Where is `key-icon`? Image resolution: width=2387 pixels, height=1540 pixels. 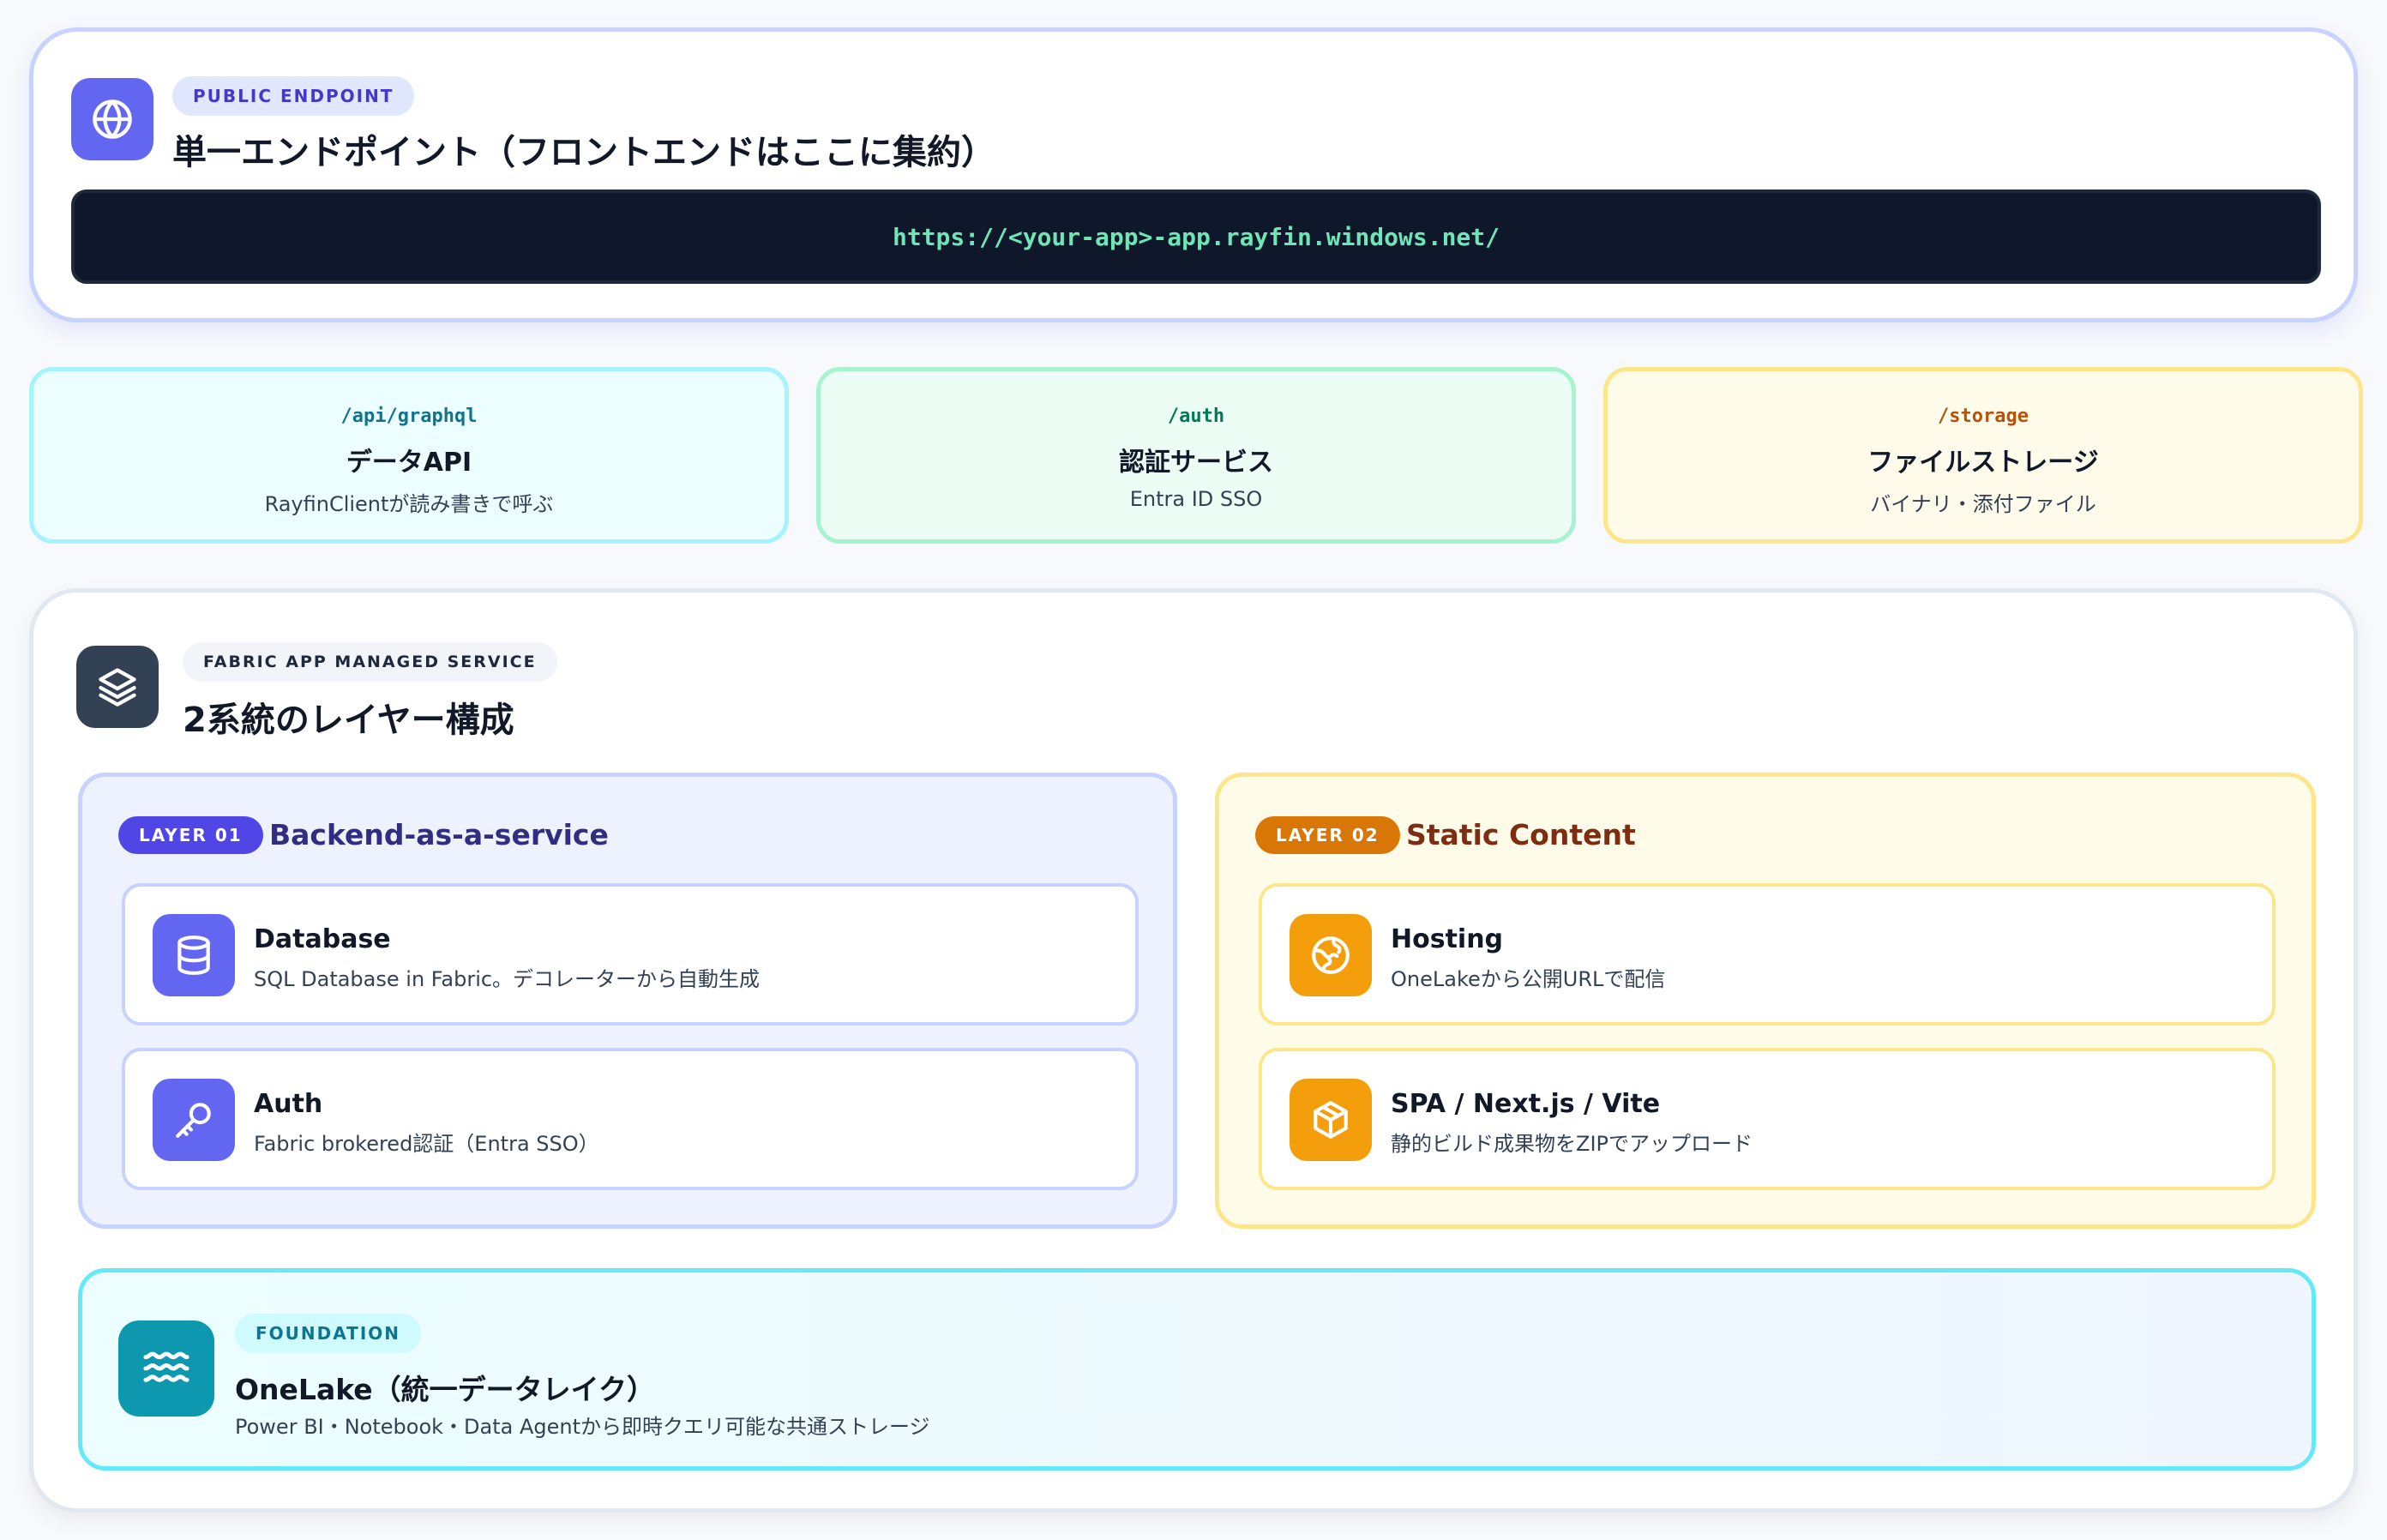
key-icon is located at coordinates (194, 1120).